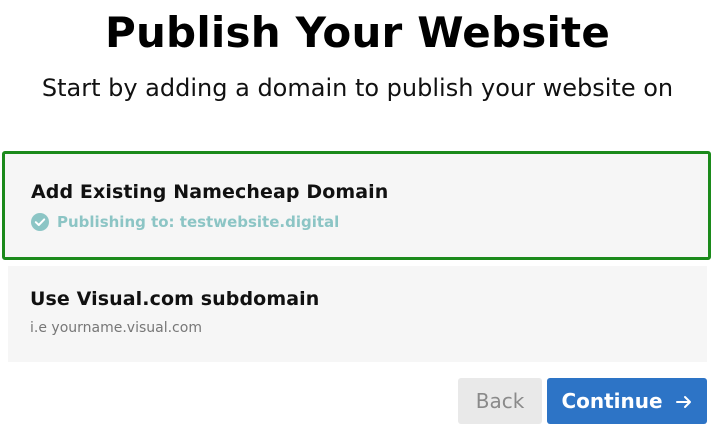 The height and width of the screenshot is (430, 715). Describe the element at coordinates (612, 401) in the screenshot. I see `continue-button-label: Continue` at that location.